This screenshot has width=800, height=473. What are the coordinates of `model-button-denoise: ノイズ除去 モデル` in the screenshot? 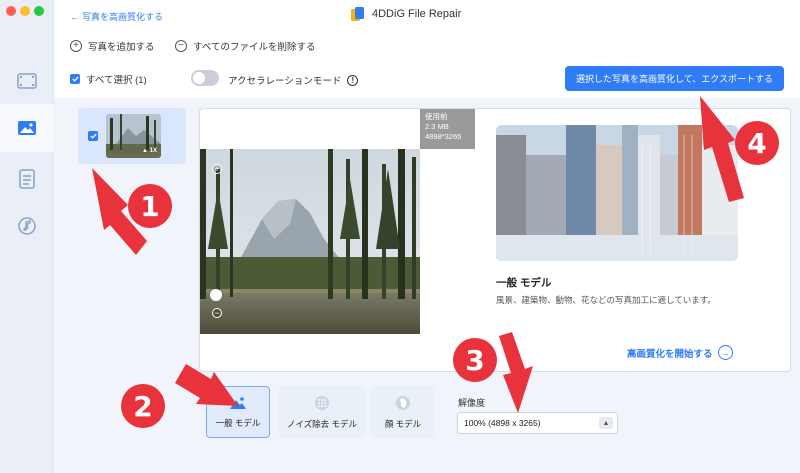 It's located at (322, 412).